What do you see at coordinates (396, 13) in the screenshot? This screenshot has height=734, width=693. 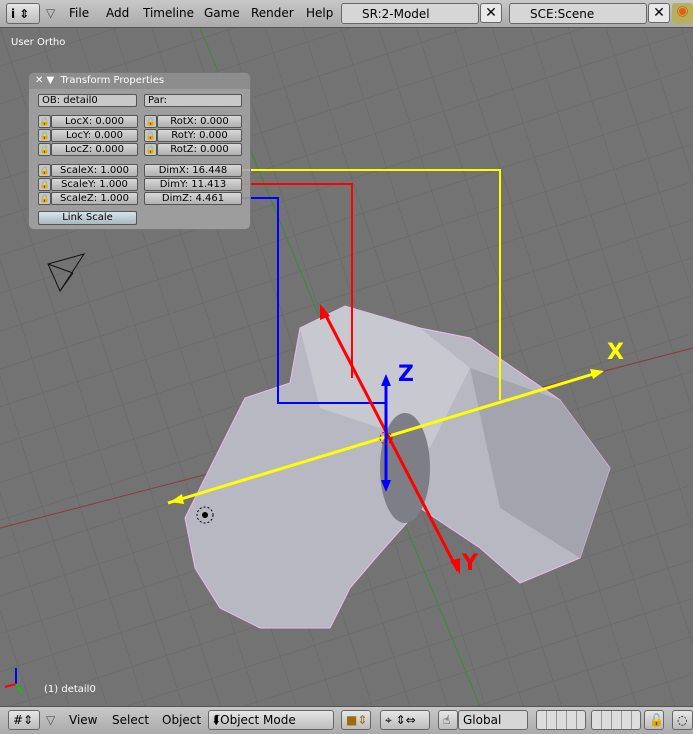 I see `screen-name: SR:2-Model` at bounding box center [396, 13].